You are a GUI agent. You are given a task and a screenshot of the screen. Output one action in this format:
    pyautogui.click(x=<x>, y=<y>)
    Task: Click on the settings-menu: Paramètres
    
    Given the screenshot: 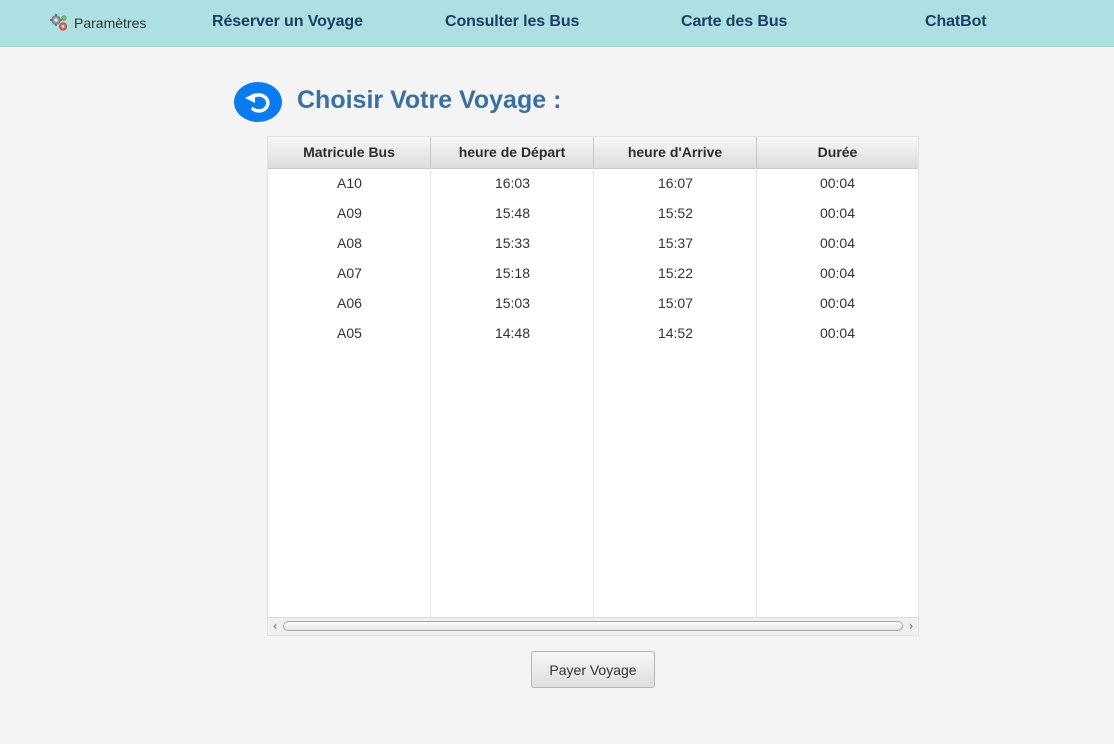 What is the action you would take?
    pyautogui.click(x=97, y=23)
    